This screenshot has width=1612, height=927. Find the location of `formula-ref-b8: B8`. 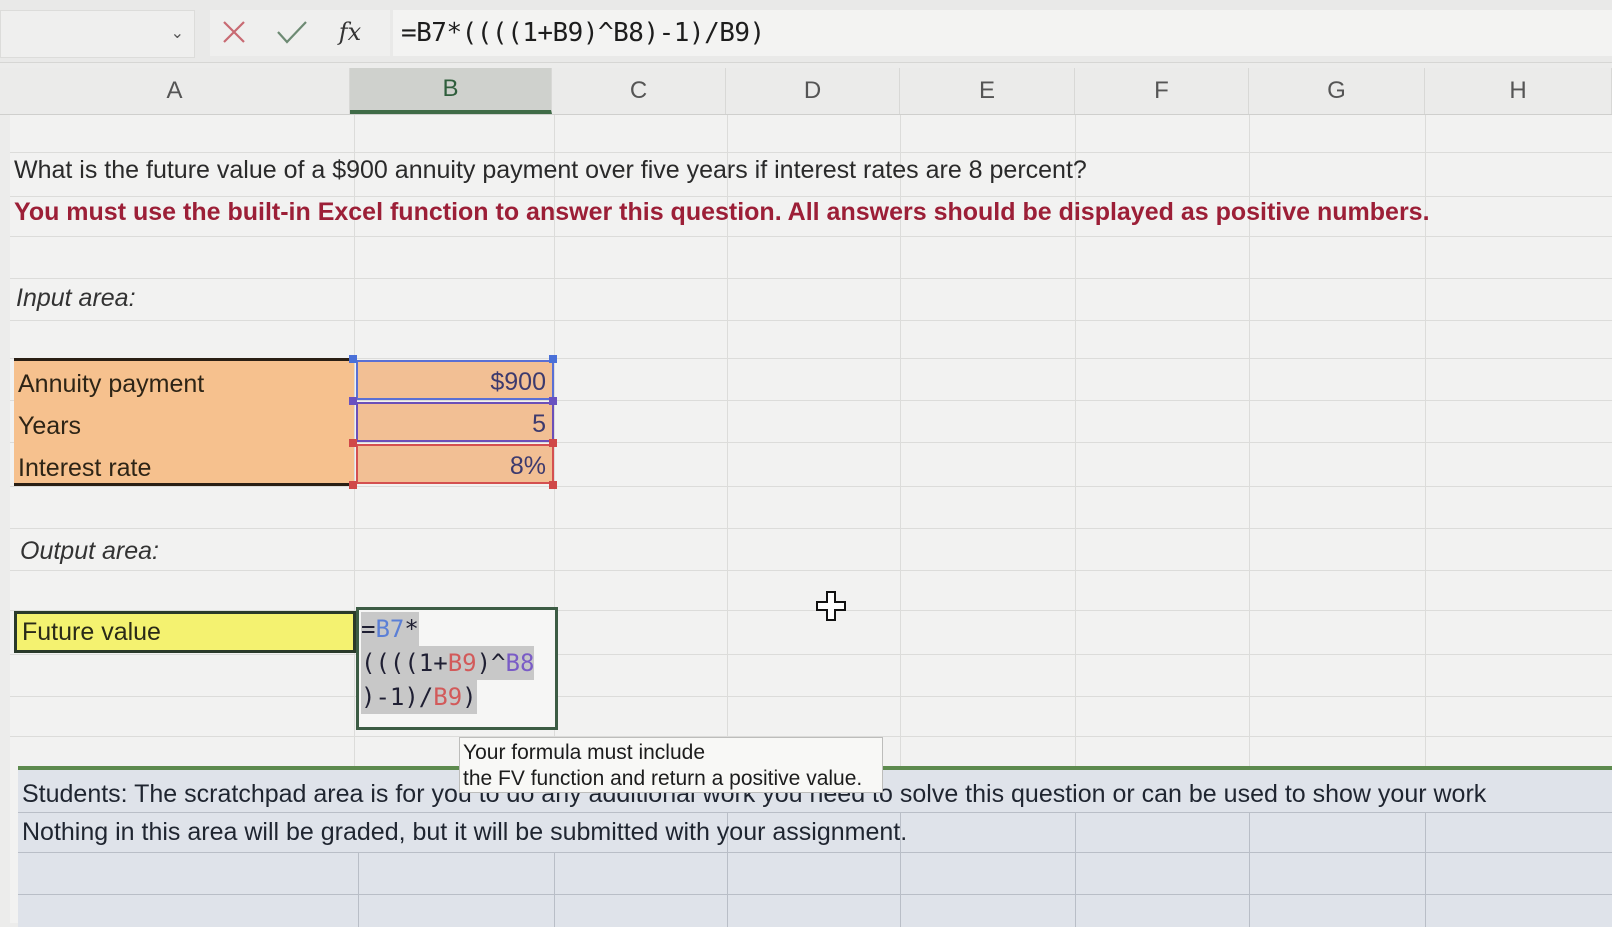

formula-ref-b8: B8 is located at coordinates (520, 663).